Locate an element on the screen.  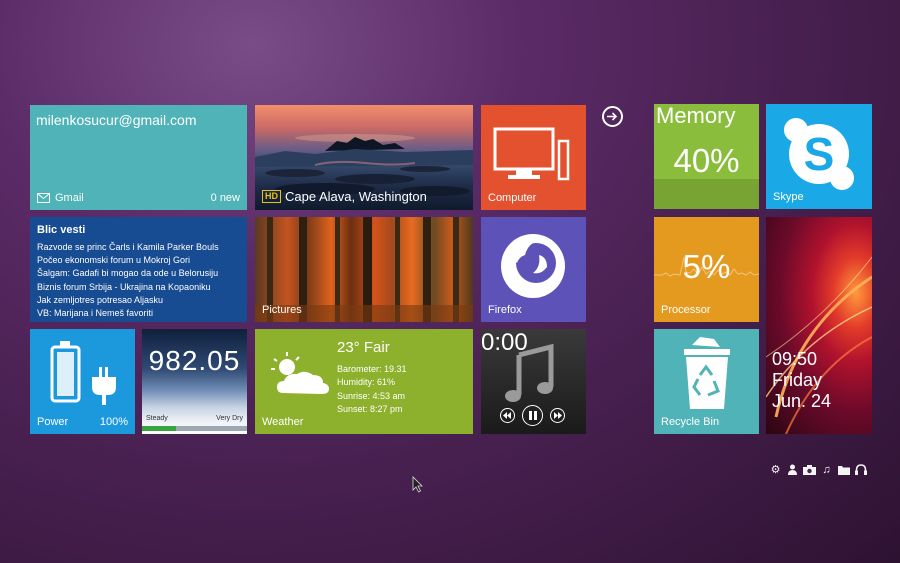
skype-tile: S Skype is located at coordinates (819, 156).